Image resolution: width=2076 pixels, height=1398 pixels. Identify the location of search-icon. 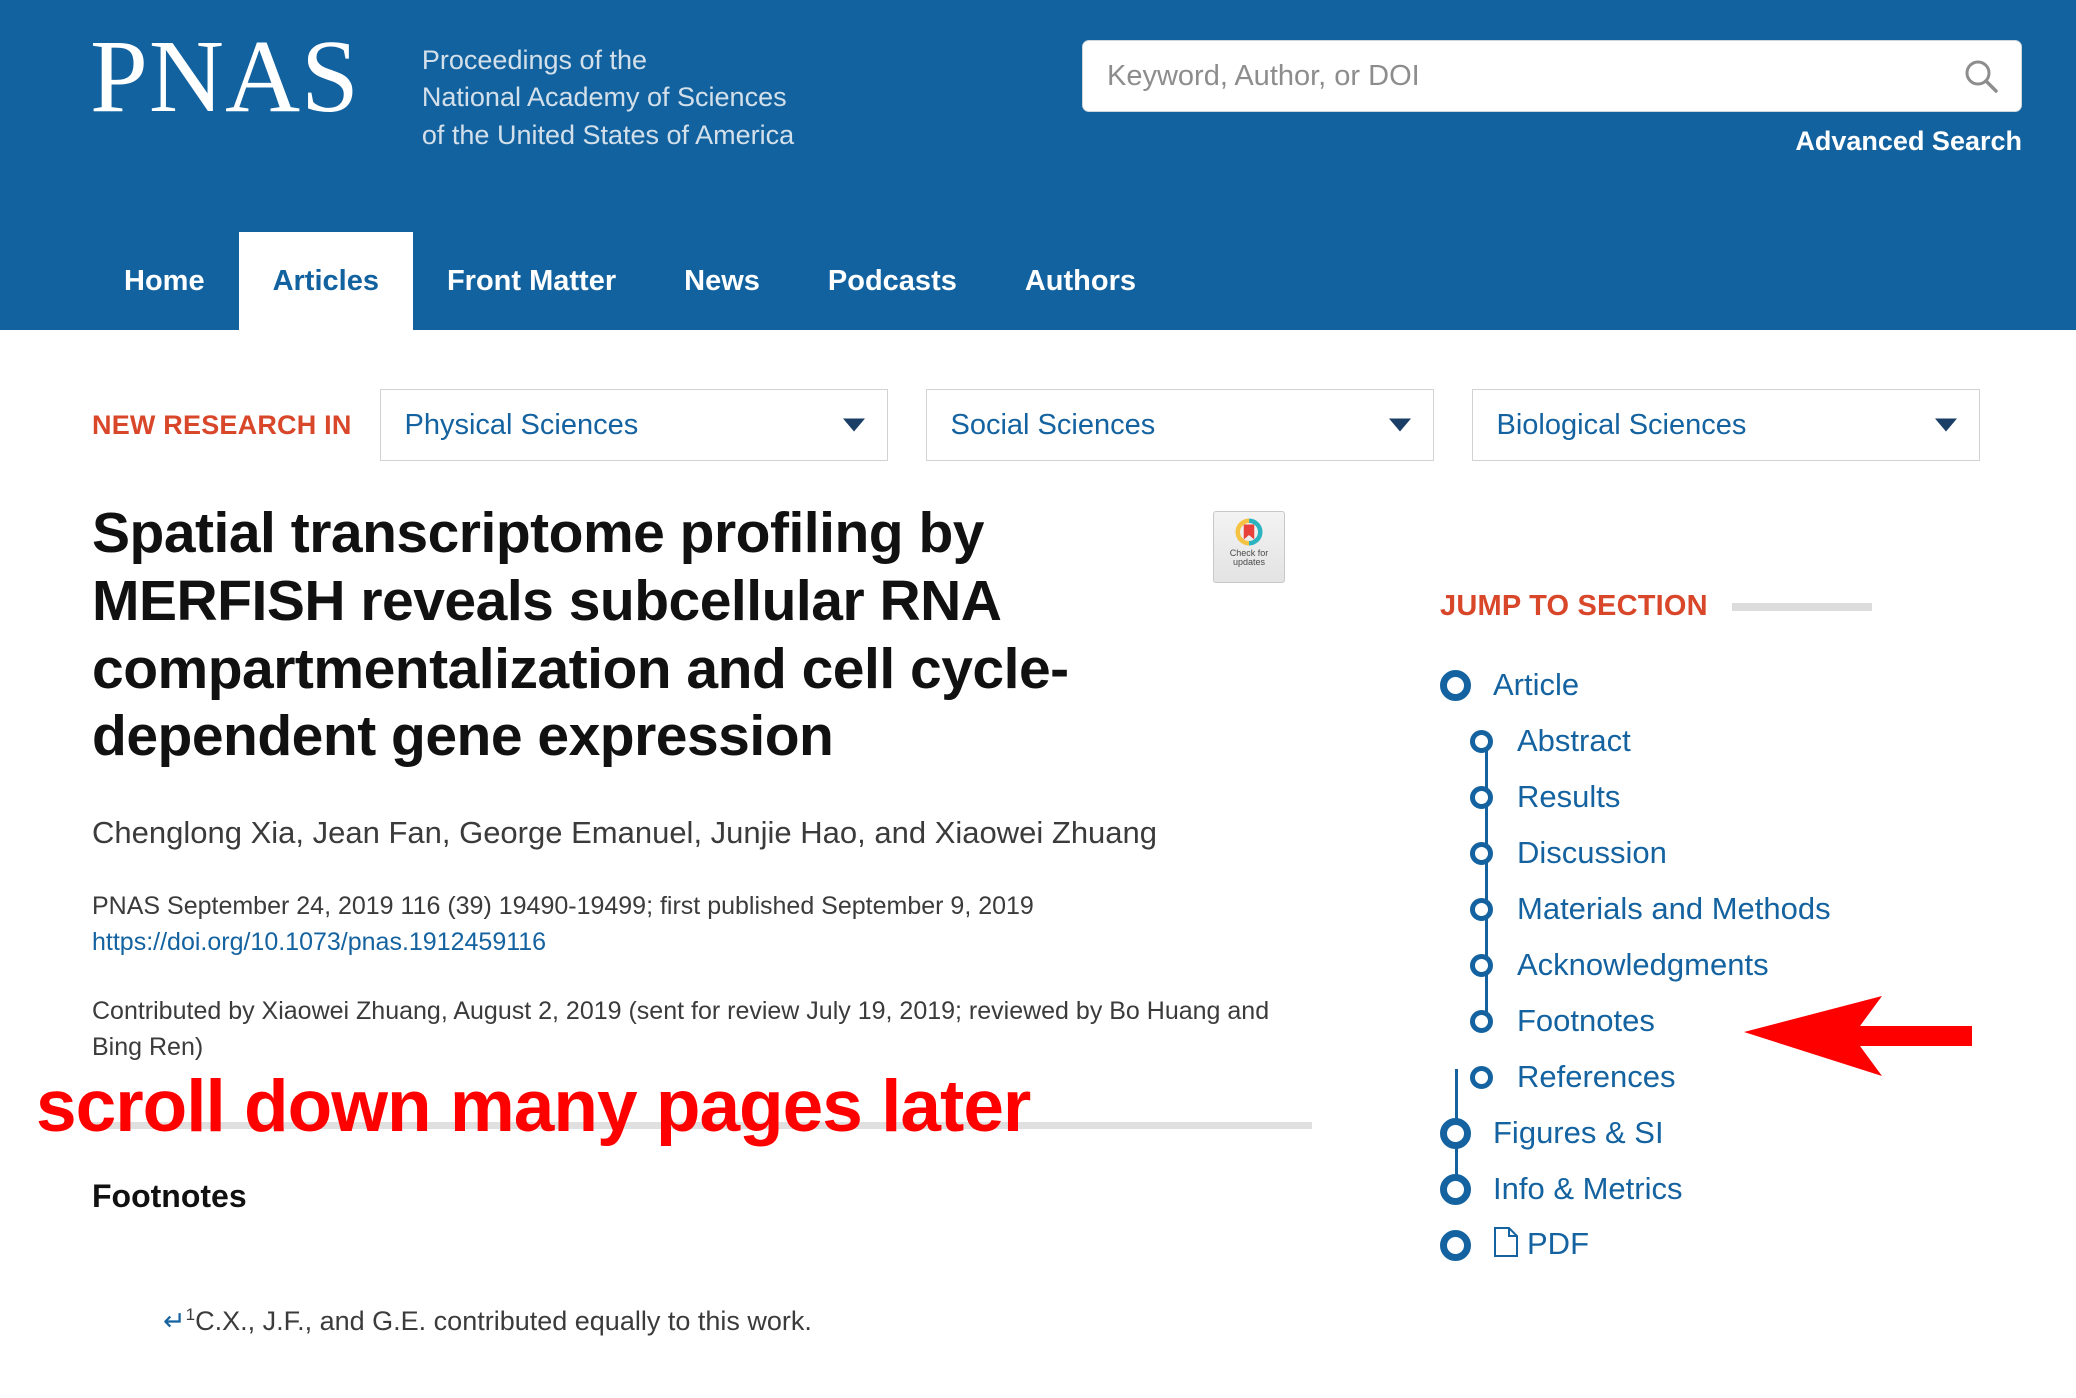
(1981, 76).